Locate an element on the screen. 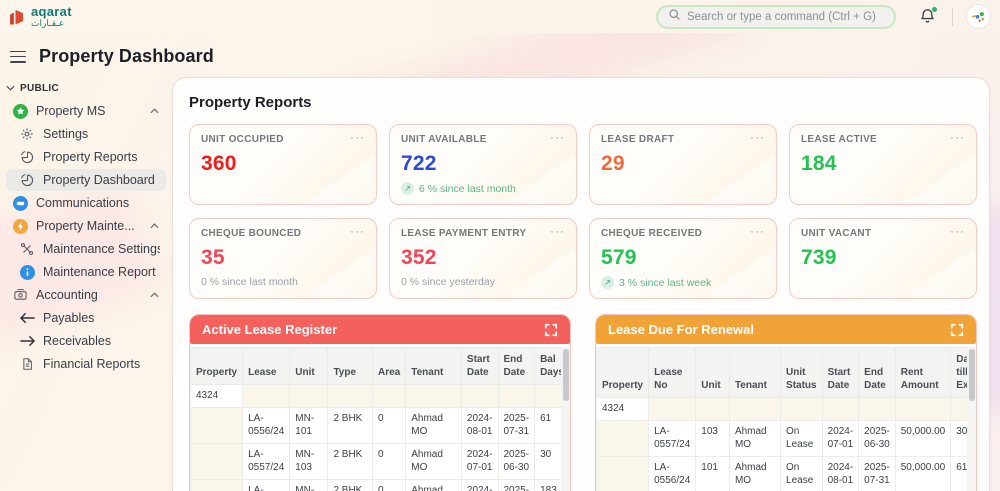  app-logo: aqarat عـقـارات is located at coordinates (40, 16).